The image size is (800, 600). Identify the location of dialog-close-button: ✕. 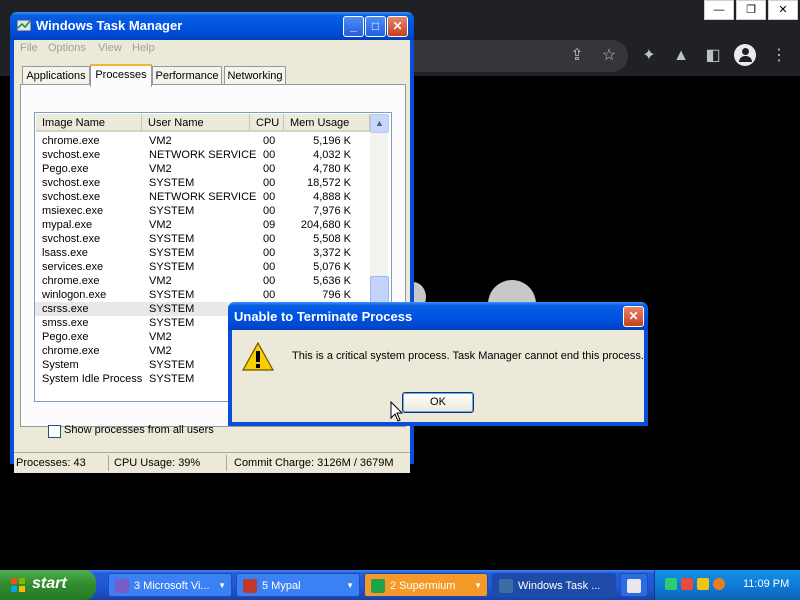
(633, 316).